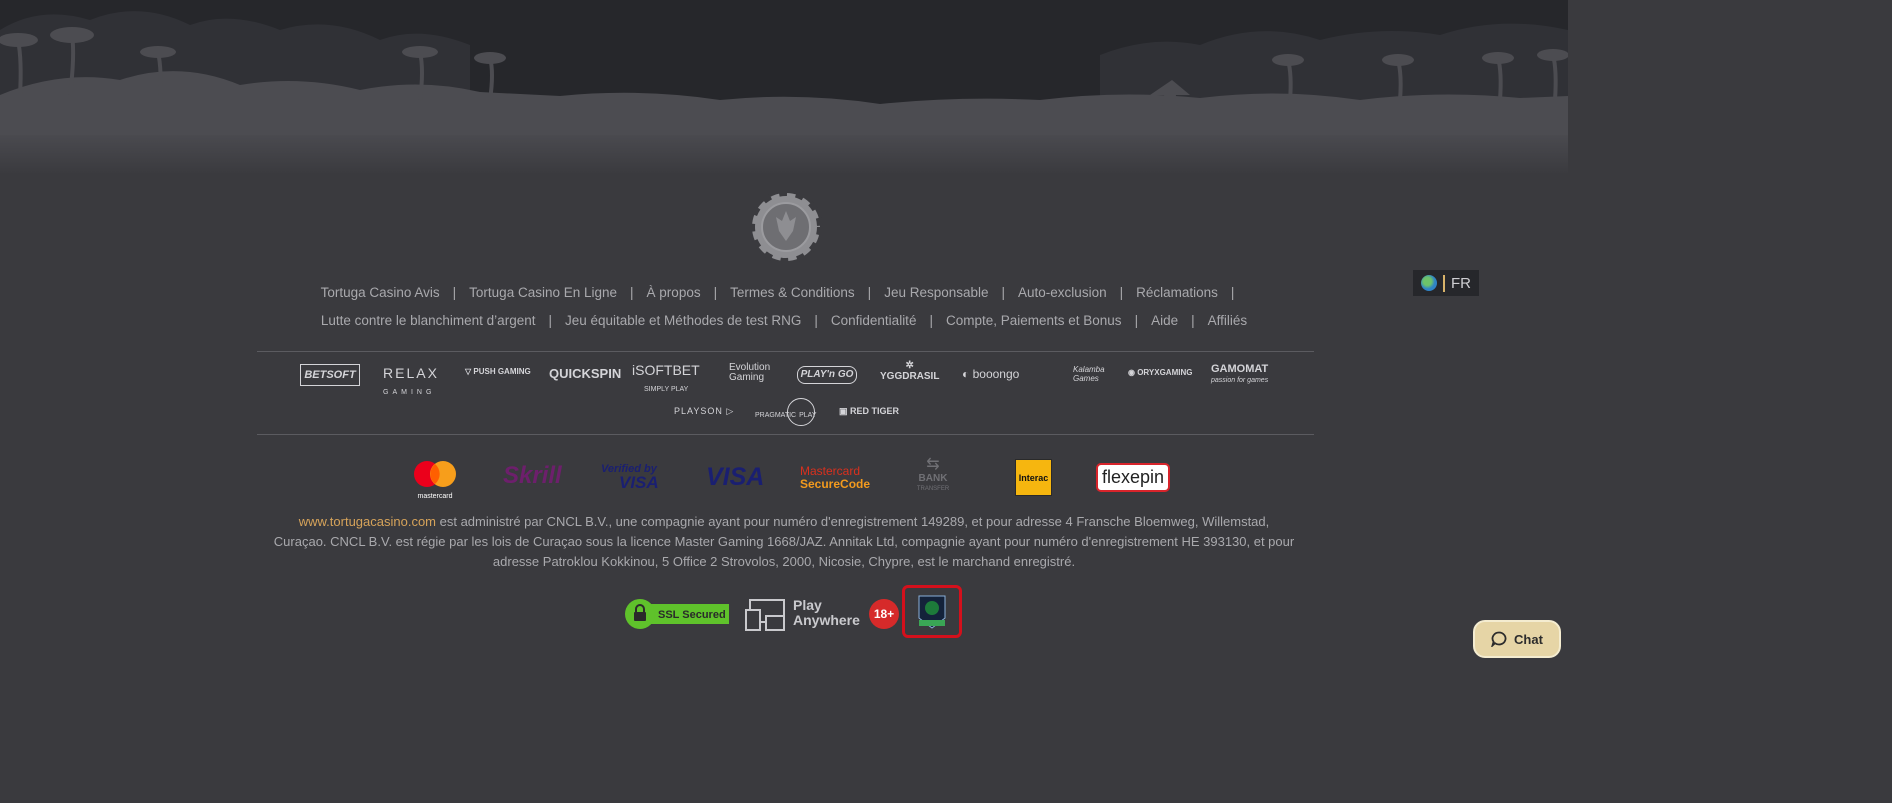 Image resolution: width=1892 pixels, height=803 pixels. What do you see at coordinates (1528, 639) in the screenshot?
I see `chat-label: Chat` at bounding box center [1528, 639].